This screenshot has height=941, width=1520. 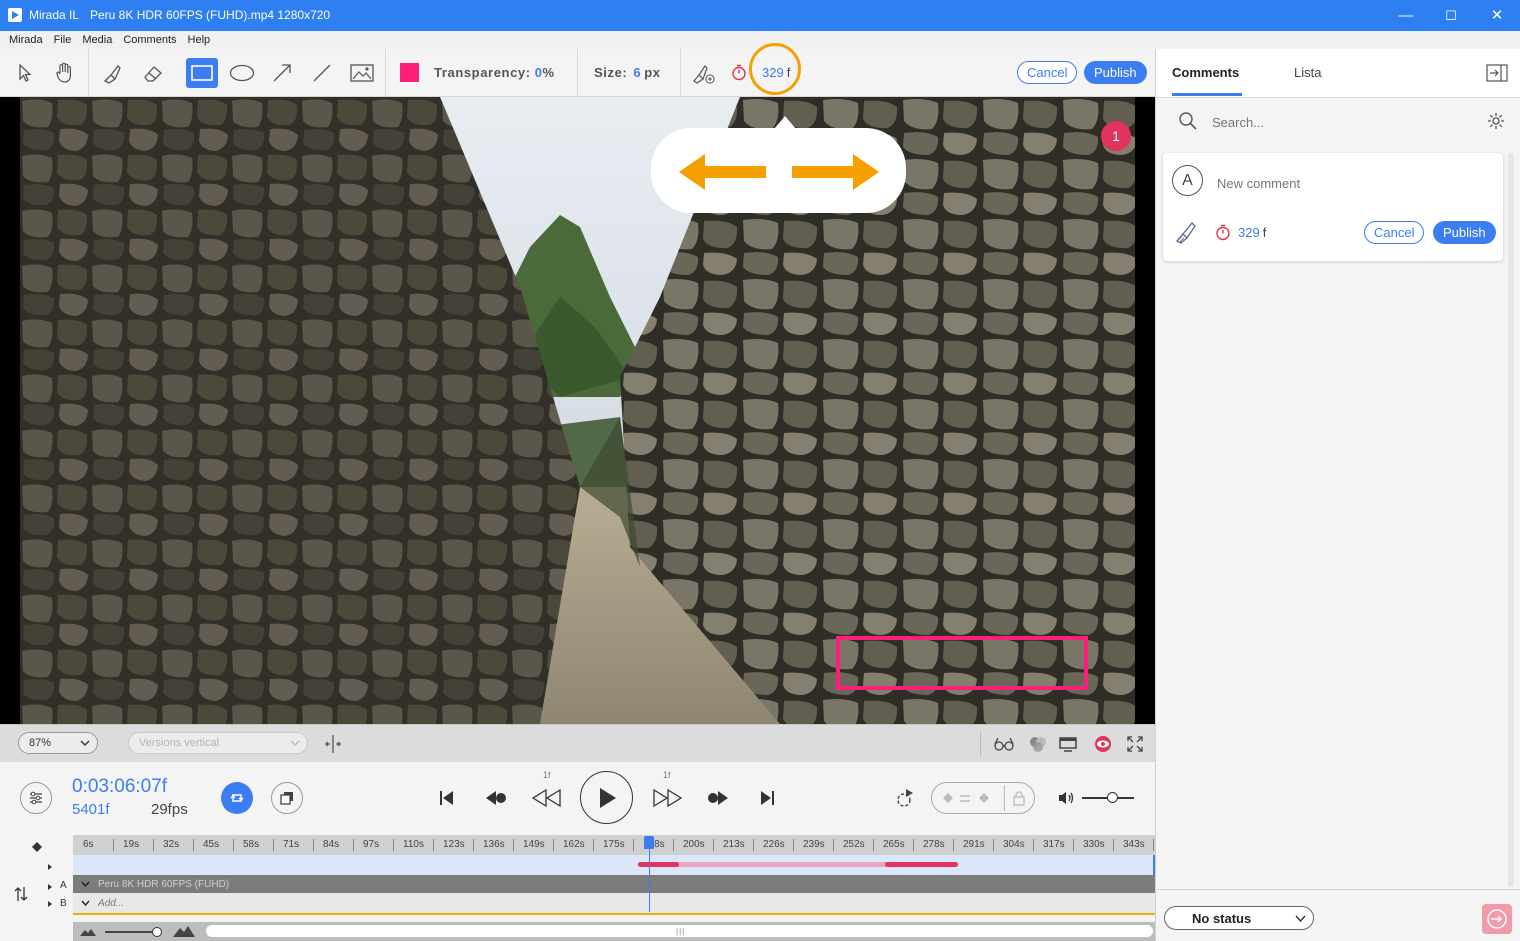 What do you see at coordinates (149, 40) in the screenshot?
I see `menu-comments: Comments` at bounding box center [149, 40].